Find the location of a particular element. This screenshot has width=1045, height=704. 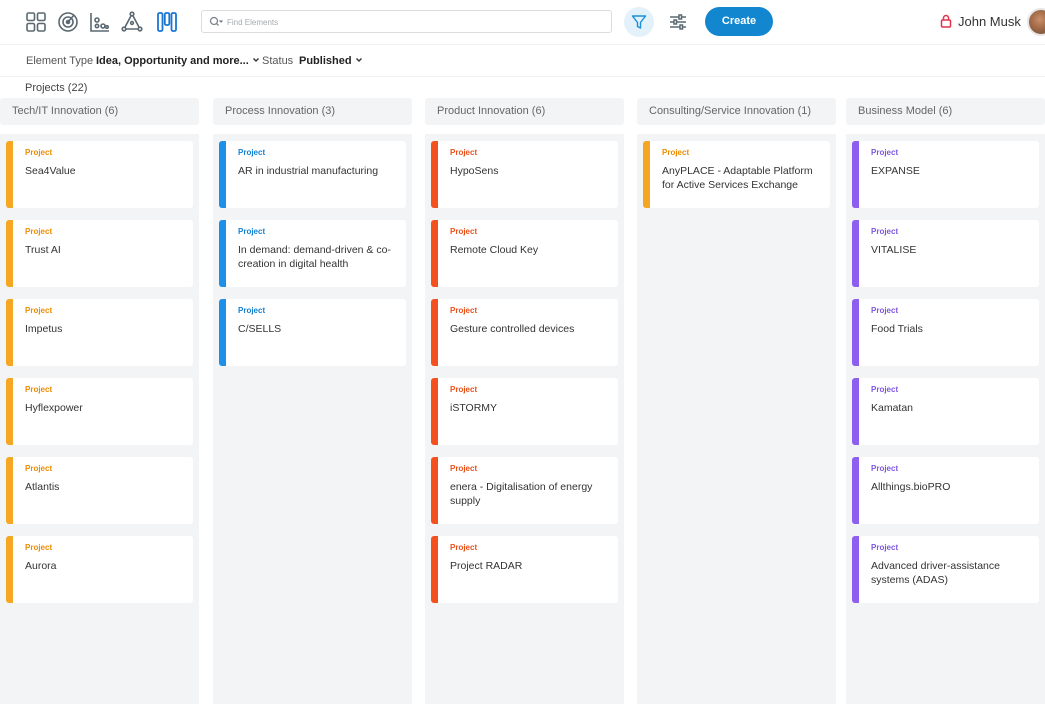

status-dropdown: Published is located at coordinates (331, 61).